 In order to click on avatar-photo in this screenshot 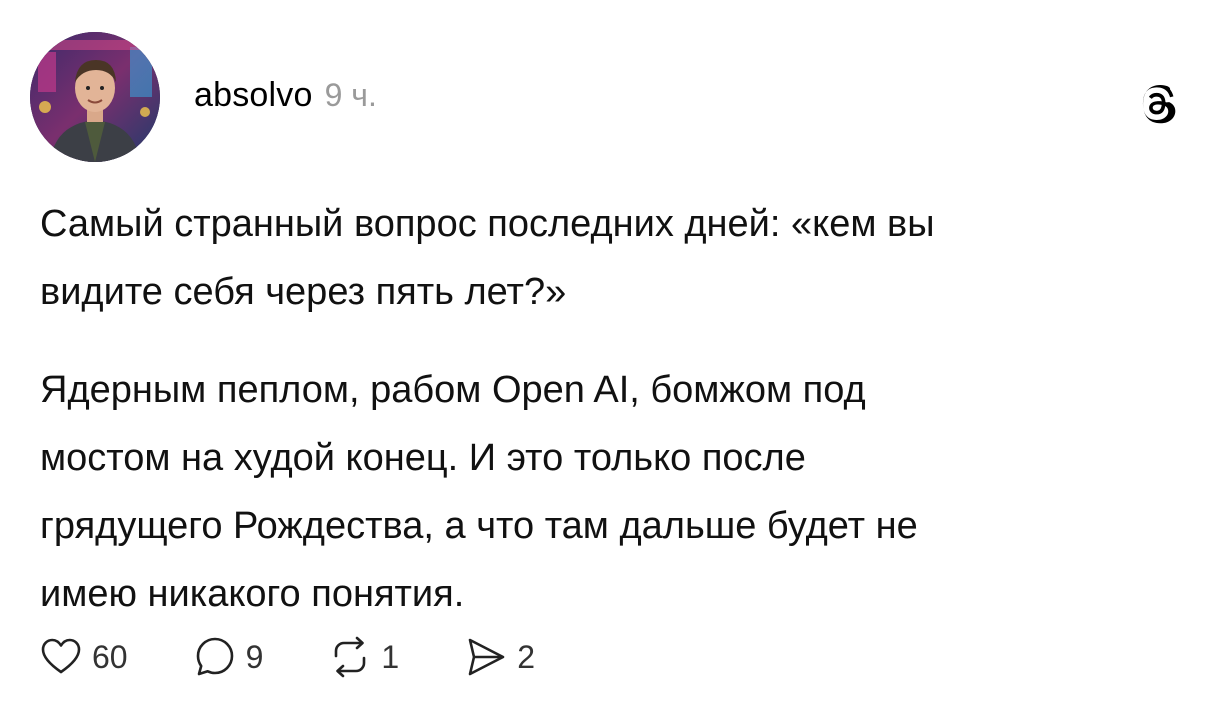, I will do `click(95, 97)`.